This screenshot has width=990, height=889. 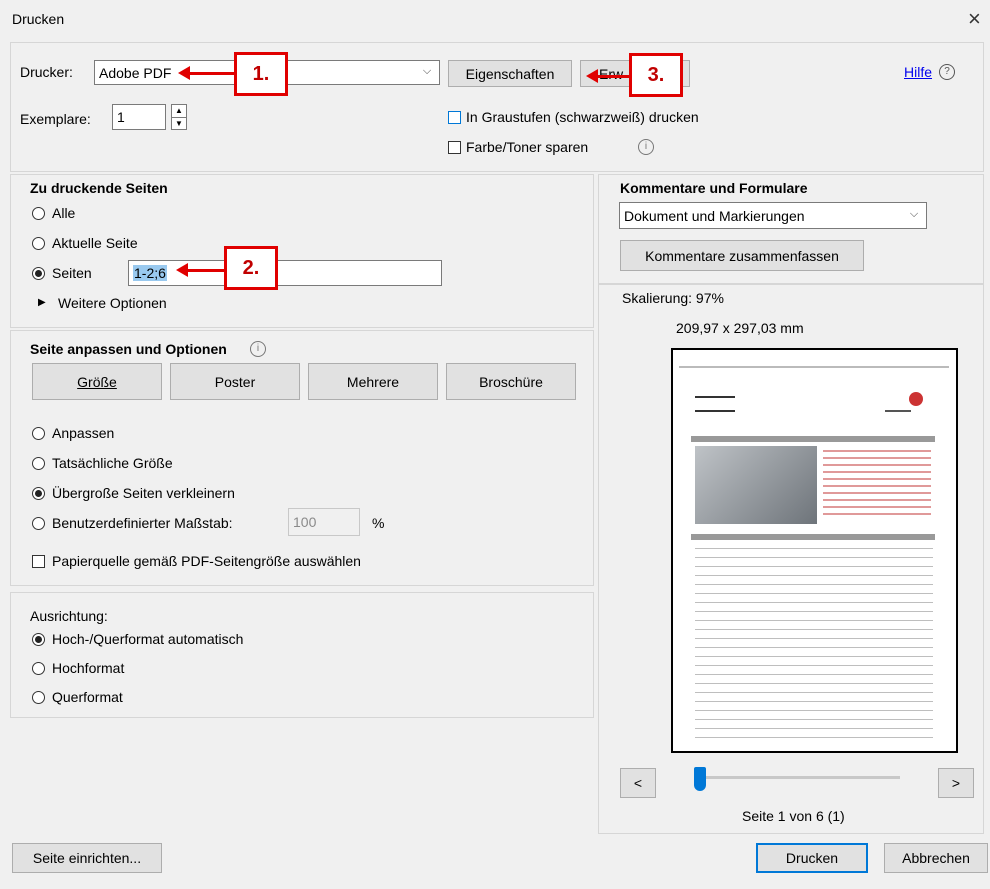 I want to click on save-toner-label: Farbe/Toner sparen, so click(x=527, y=147).